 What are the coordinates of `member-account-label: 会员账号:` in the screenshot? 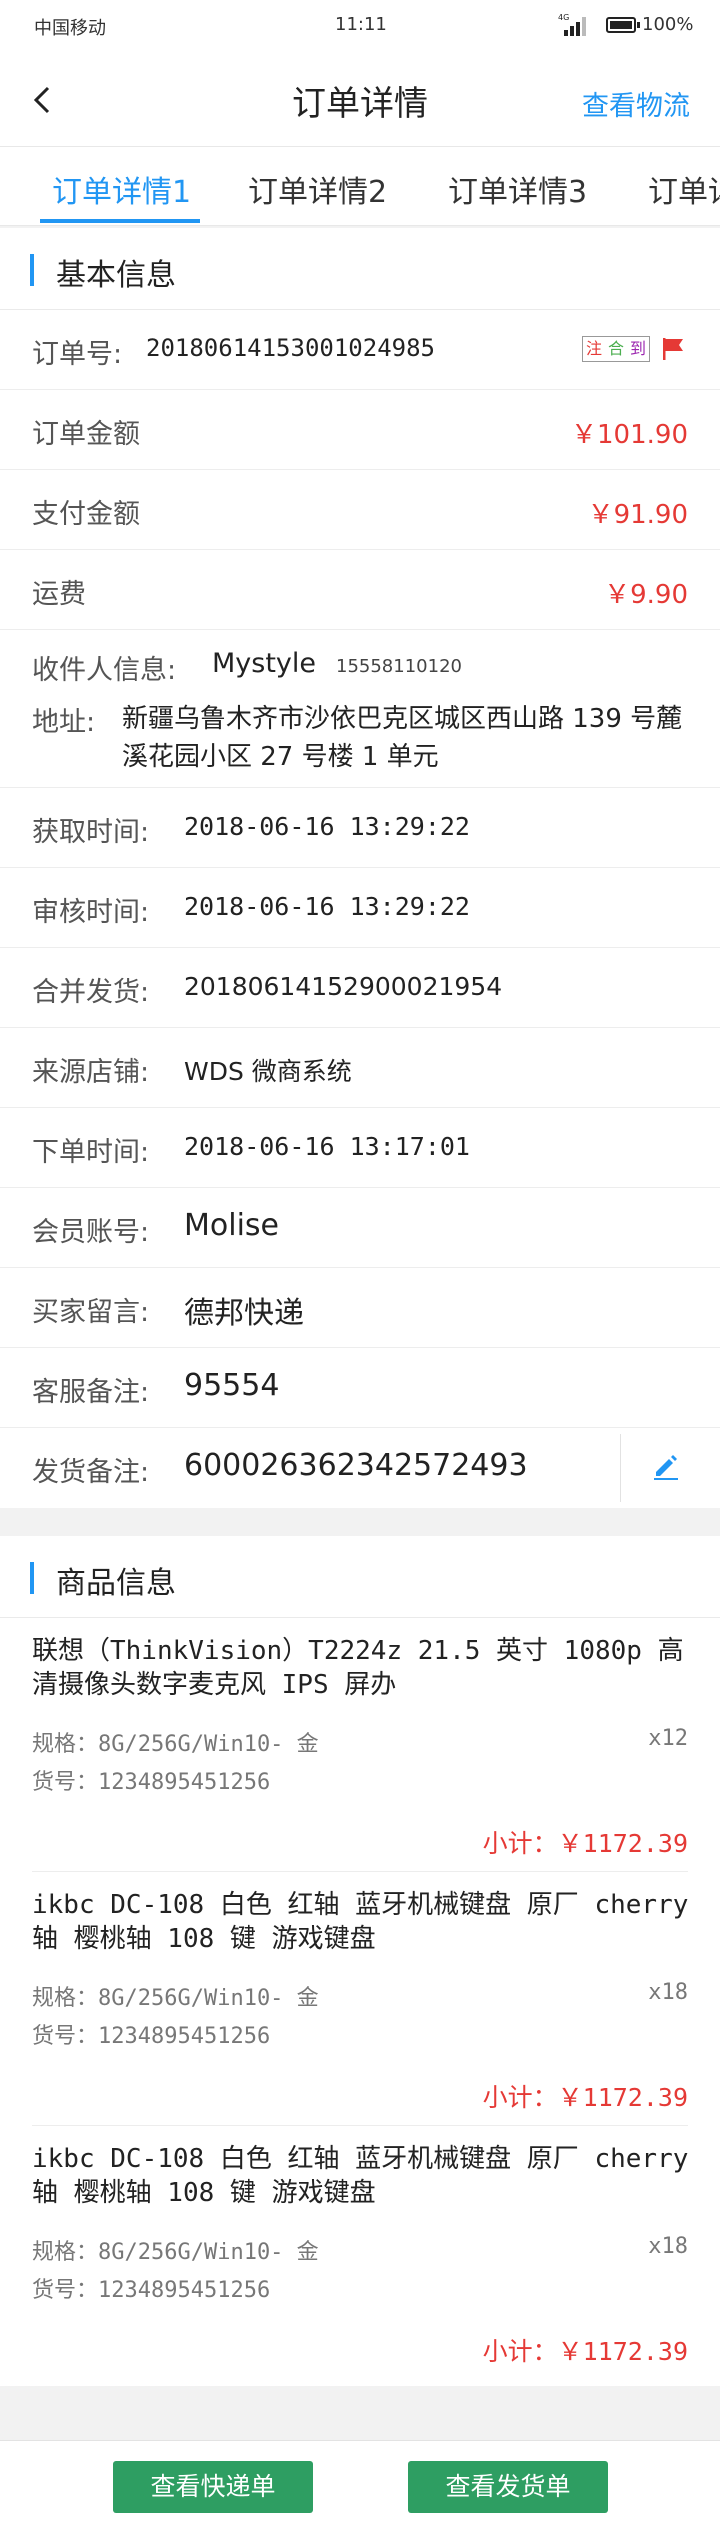 It's located at (91, 1232).